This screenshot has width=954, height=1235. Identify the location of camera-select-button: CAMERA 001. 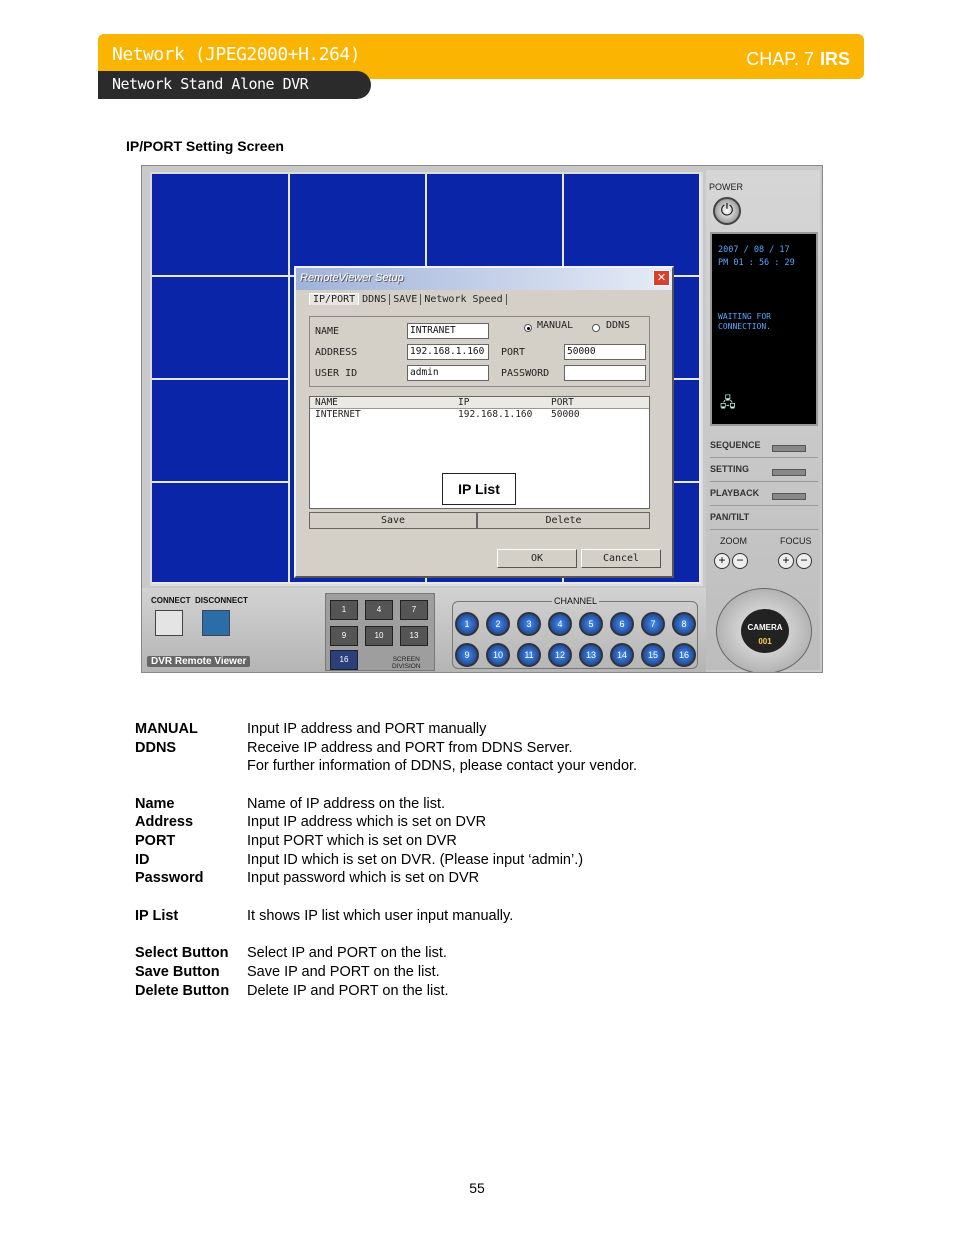
(765, 631).